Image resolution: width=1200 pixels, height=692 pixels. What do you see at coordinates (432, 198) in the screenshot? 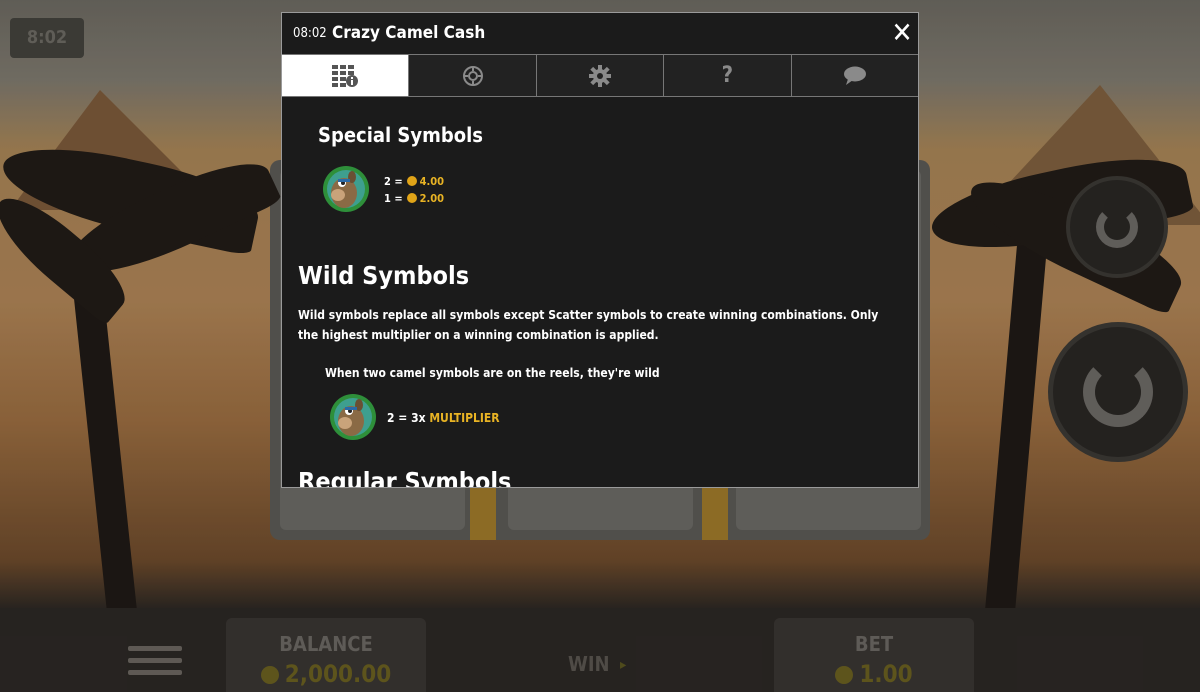
I see `payout-value: 2.00` at bounding box center [432, 198].